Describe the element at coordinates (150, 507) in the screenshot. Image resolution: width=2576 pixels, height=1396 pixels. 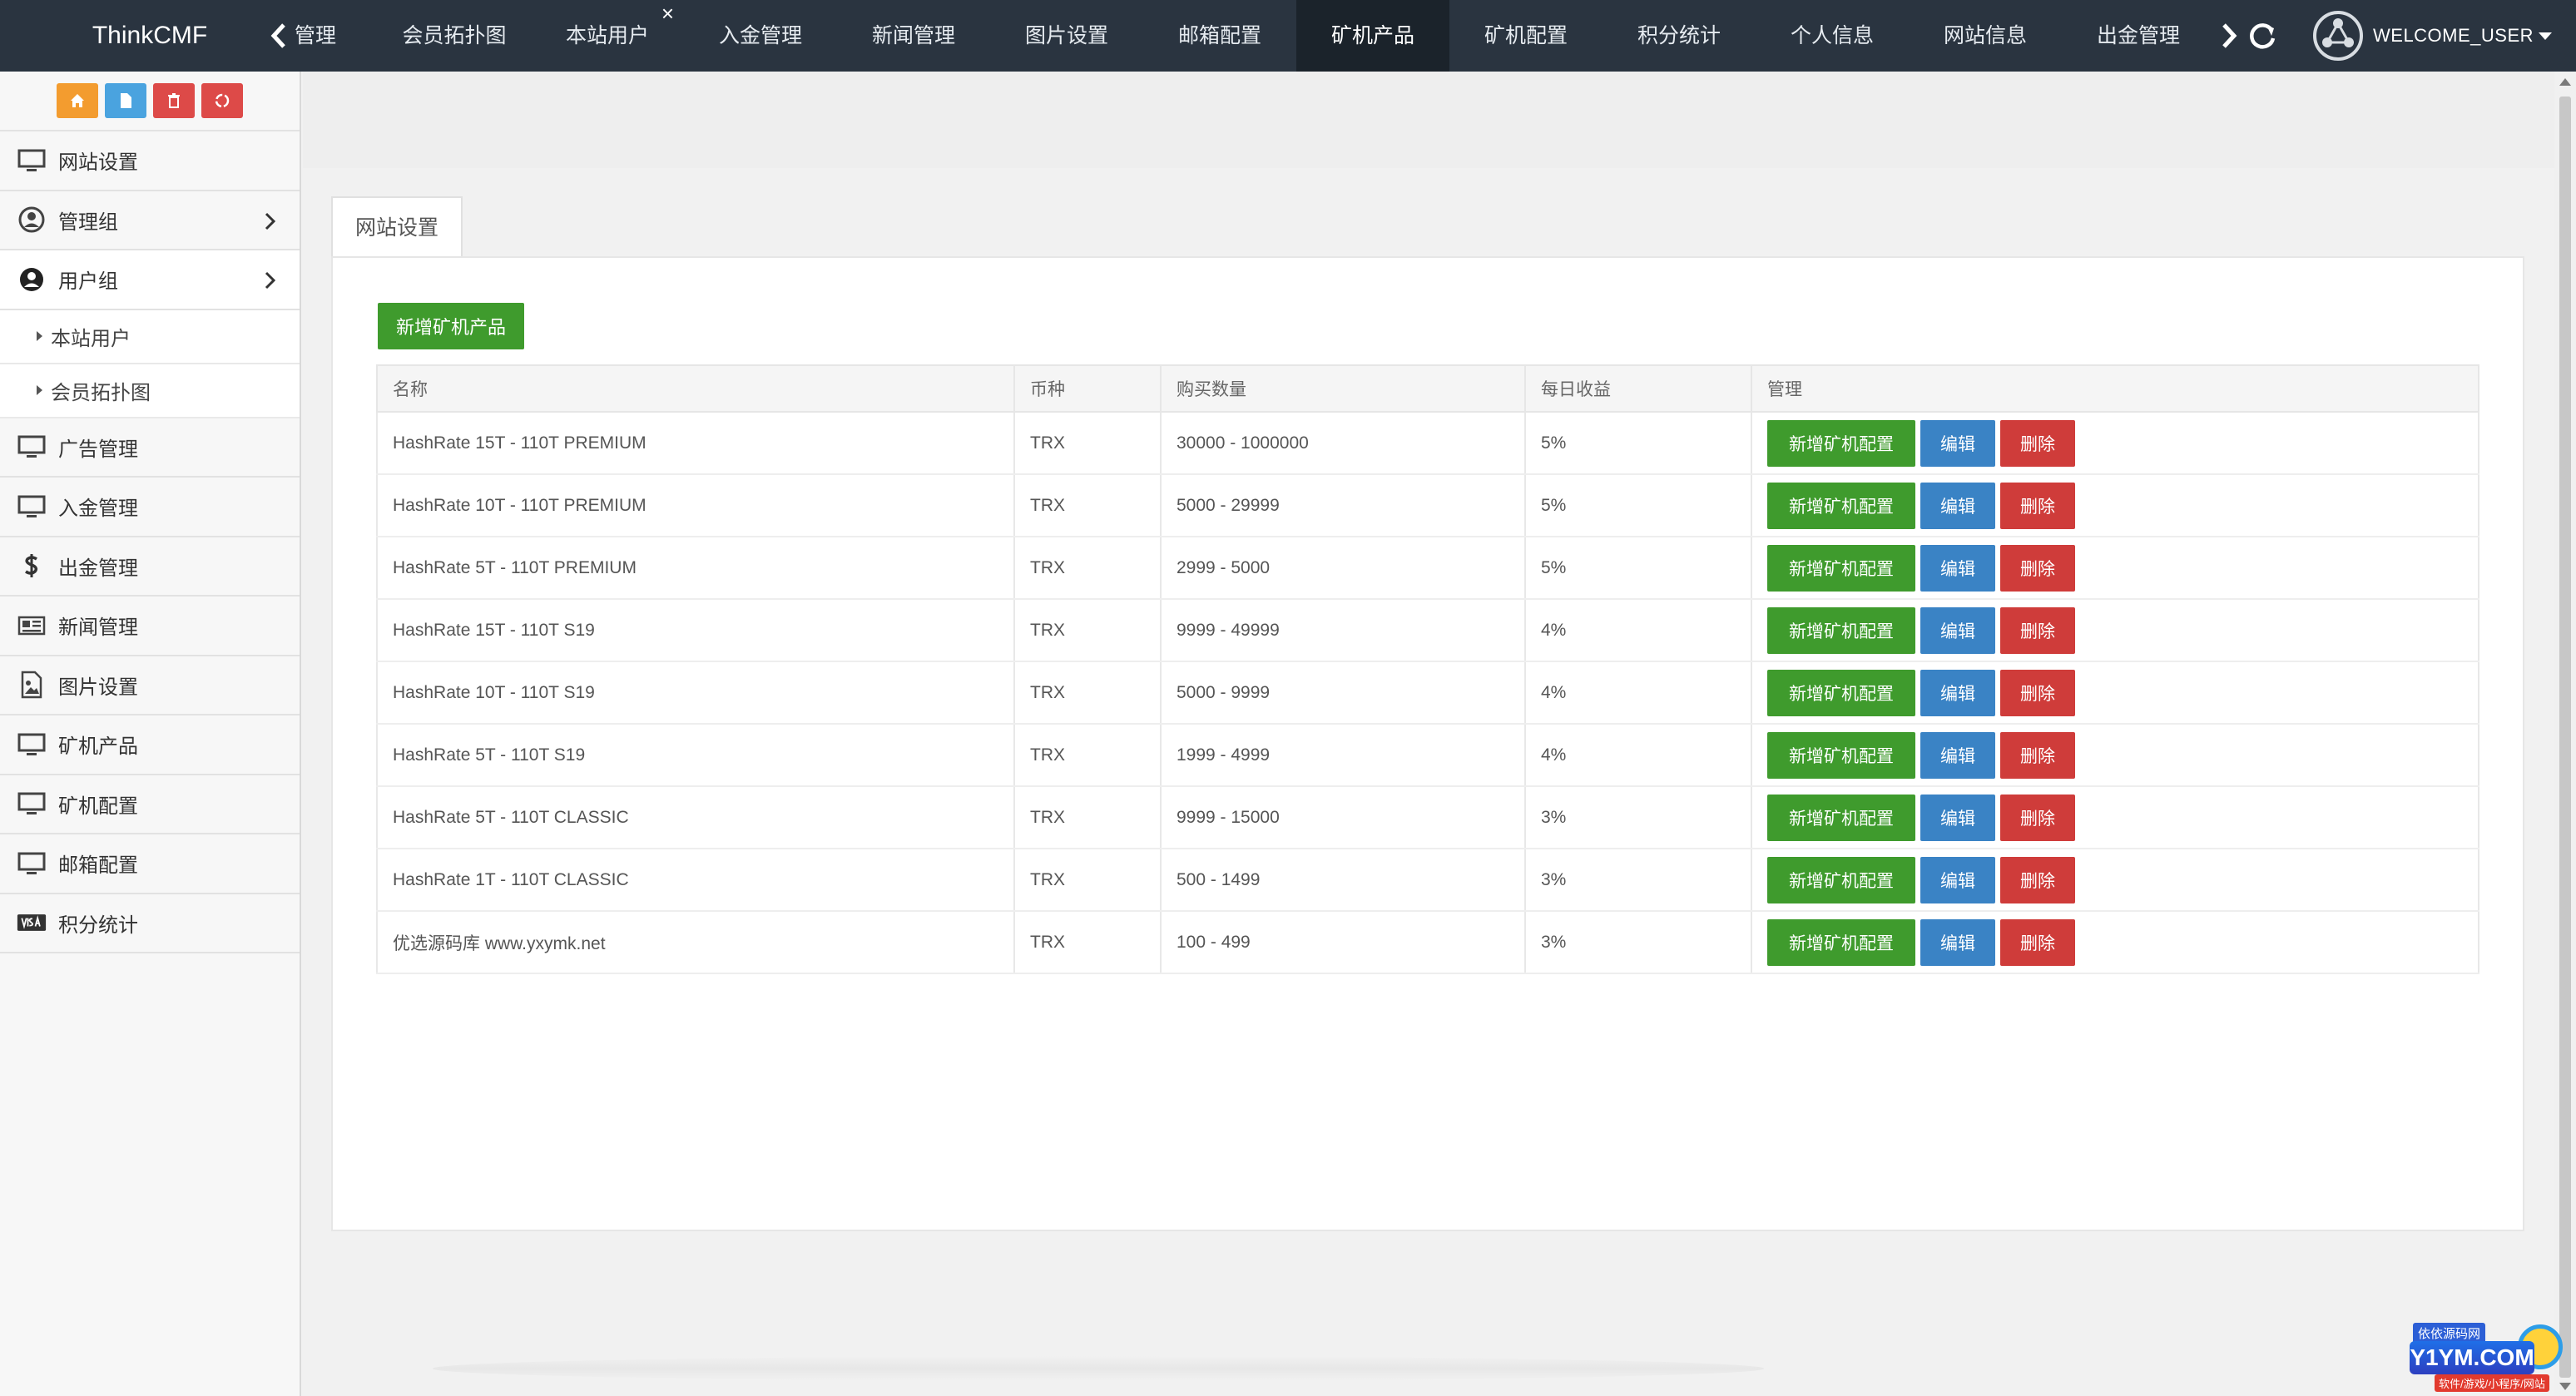
I see `sidebar-item-deposit: 入金管理` at that location.